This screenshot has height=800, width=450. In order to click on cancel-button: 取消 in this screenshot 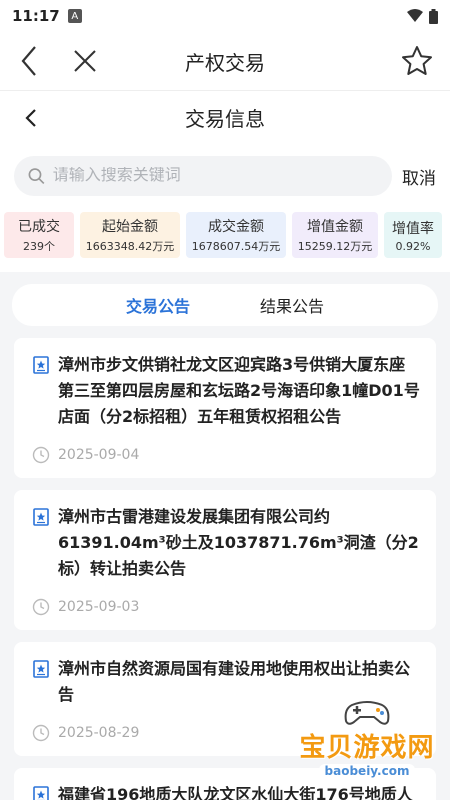, I will do `click(419, 176)`.